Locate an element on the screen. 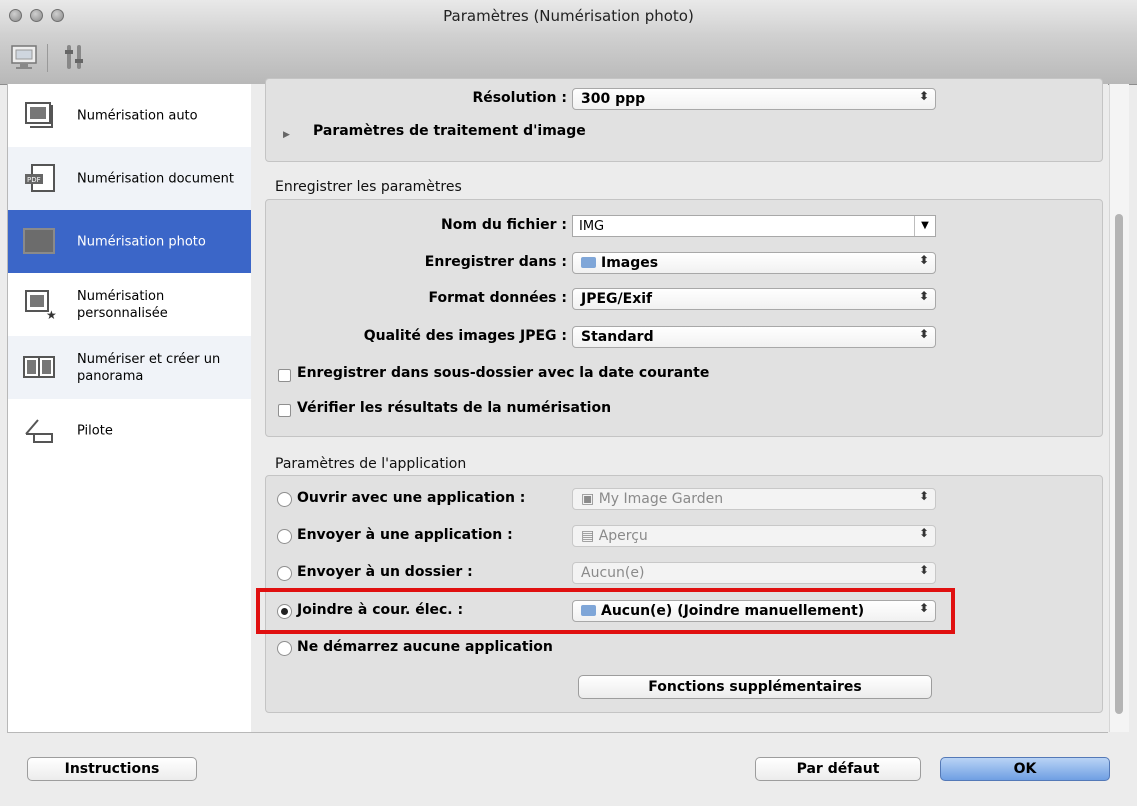  jpeg-quality-select: Standard ⬍ is located at coordinates (754, 337).